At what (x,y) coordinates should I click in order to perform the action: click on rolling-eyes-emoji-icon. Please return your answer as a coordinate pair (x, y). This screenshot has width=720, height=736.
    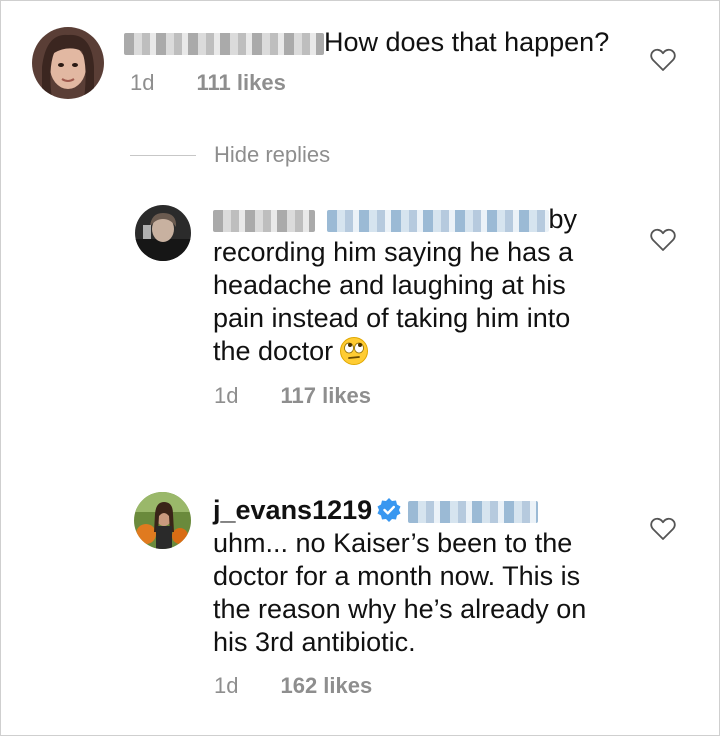
    Looking at the image, I should click on (354, 351).